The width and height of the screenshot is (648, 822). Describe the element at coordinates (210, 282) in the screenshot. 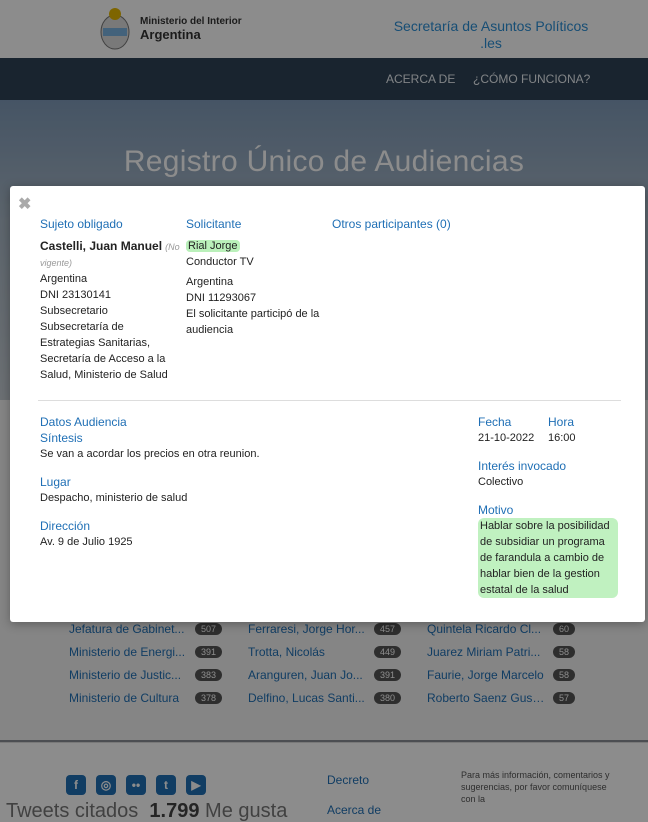

I see `solicitante-country: Argentina` at that location.